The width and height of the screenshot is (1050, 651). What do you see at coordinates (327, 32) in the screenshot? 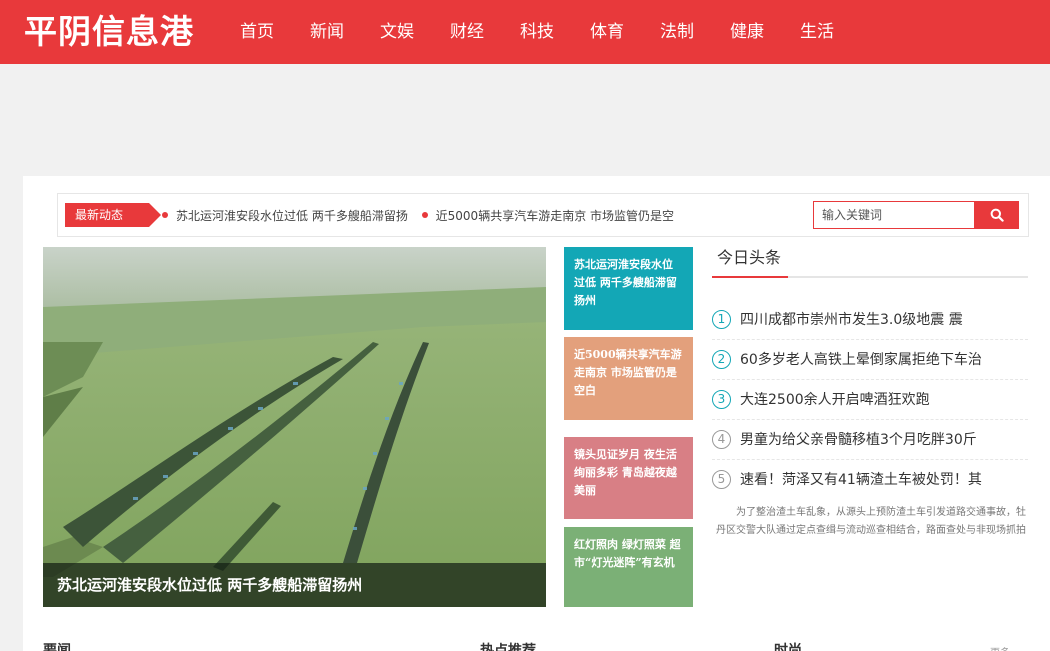
I see `nav-item-news: 新闻` at bounding box center [327, 32].